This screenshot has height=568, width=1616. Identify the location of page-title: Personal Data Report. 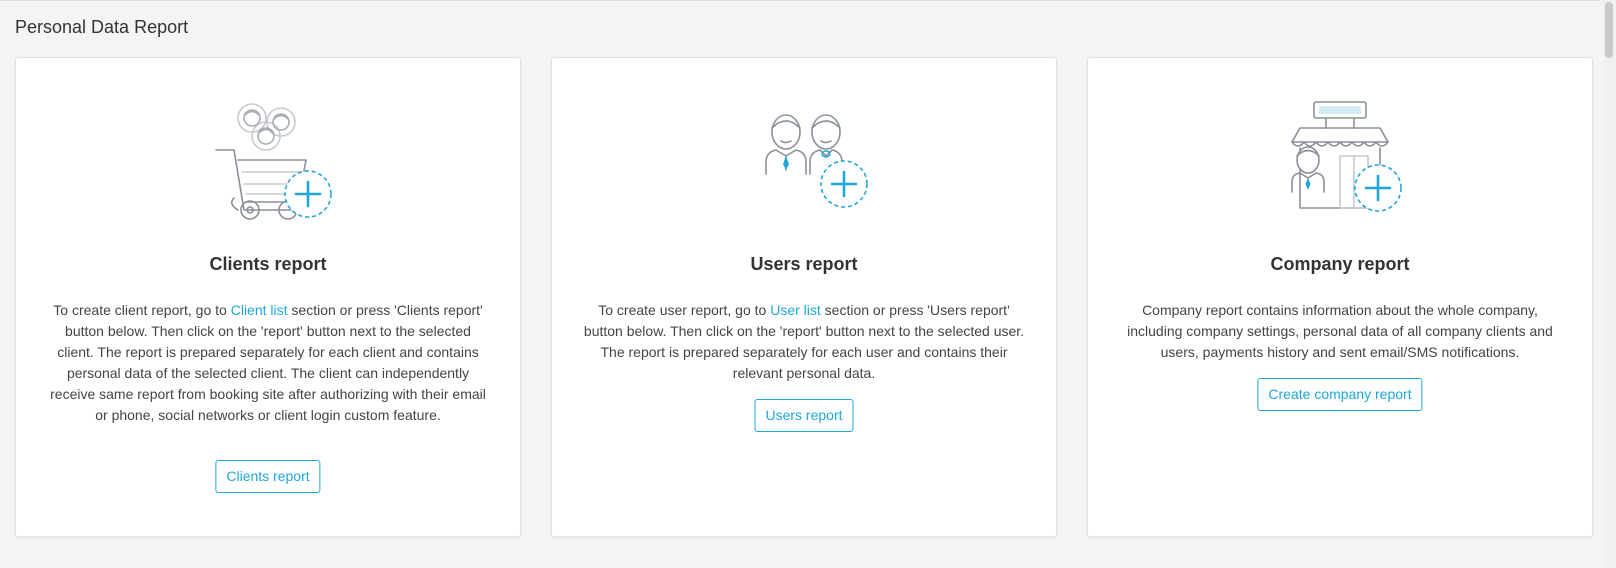
(102, 27).